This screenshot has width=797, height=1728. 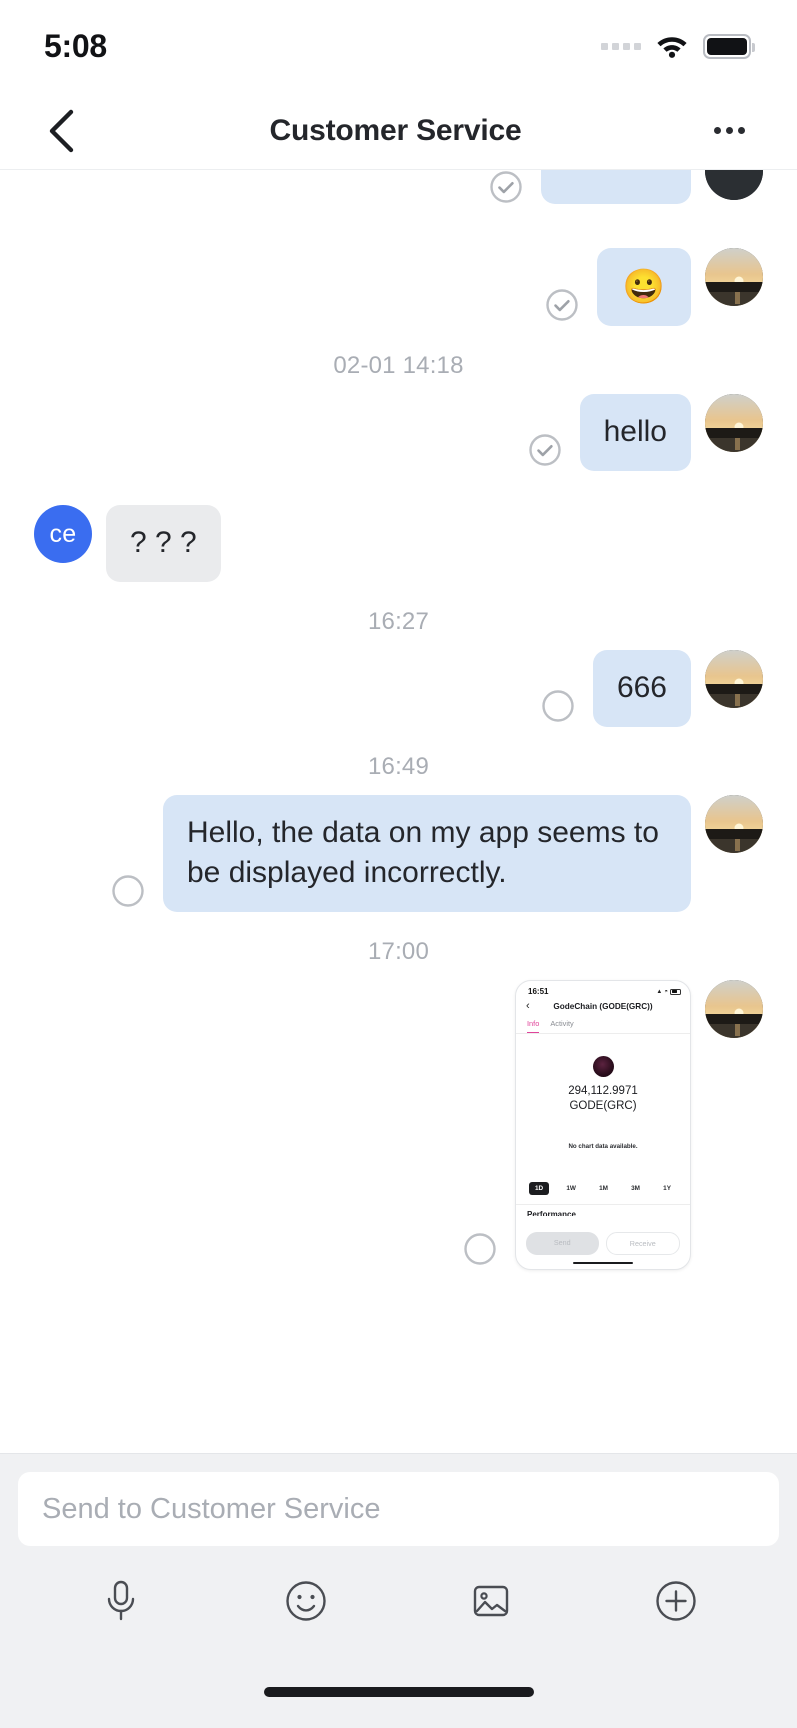 I want to click on chevron-left-icon, so click(x=61, y=130).